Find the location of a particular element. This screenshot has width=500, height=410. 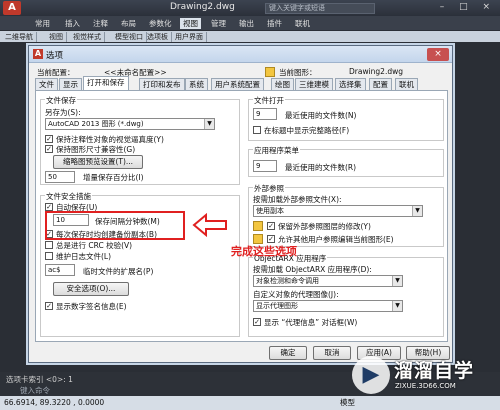

watermark-logo-icon: ▶ is located at coordinates (371, 375).